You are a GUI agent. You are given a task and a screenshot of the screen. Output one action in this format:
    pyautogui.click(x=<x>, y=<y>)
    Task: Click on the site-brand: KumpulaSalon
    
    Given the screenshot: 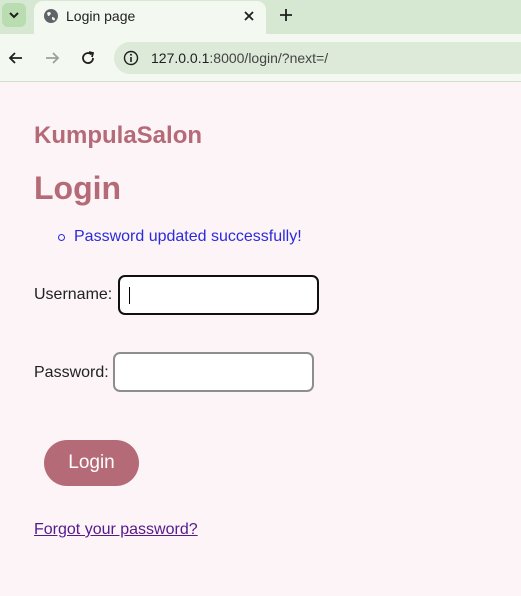 What is the action you would take?
    pyautogui.click(x=118, y=135)
    